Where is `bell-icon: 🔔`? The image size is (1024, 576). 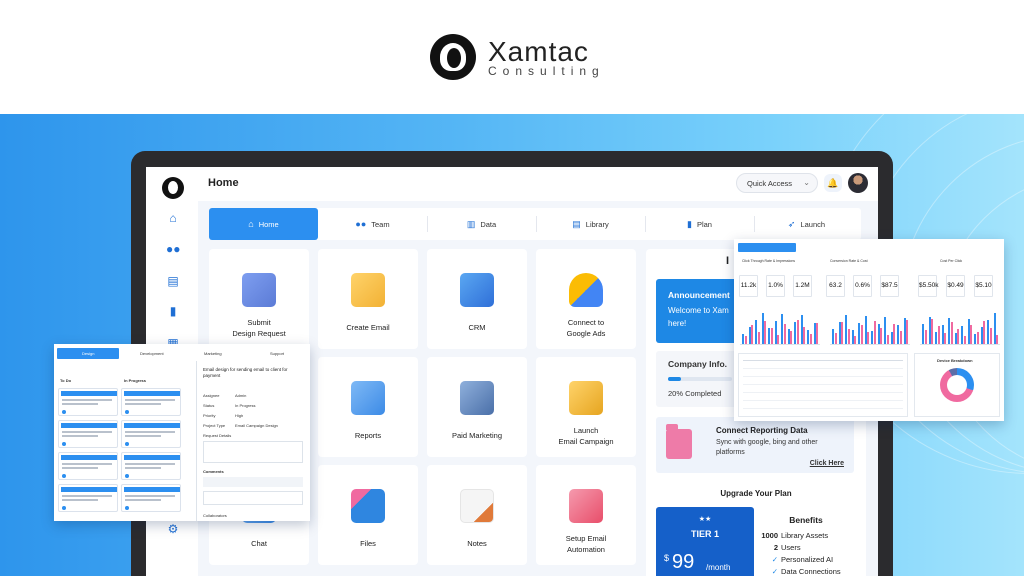 bell-icon: 🔔 is located at coordinates (833, 183).